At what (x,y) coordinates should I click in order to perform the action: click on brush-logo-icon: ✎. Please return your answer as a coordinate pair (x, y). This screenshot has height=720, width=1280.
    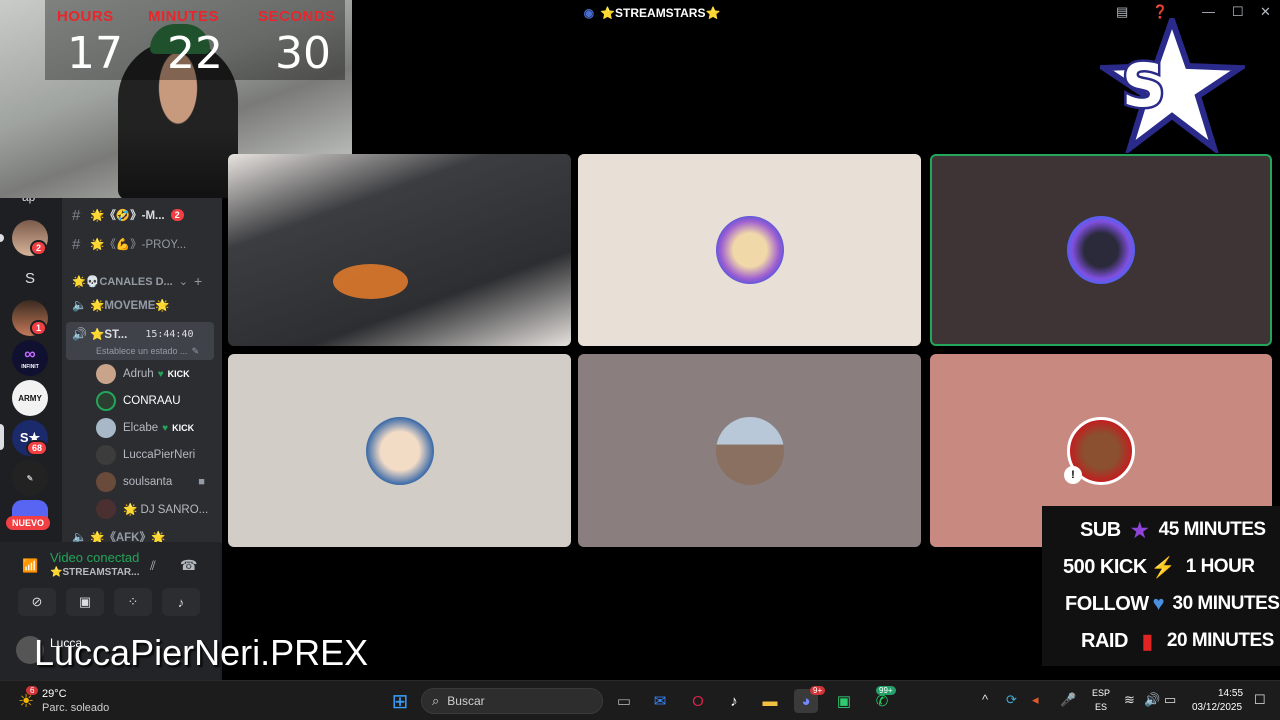
    Looking at the image, I should click on (30, 478).